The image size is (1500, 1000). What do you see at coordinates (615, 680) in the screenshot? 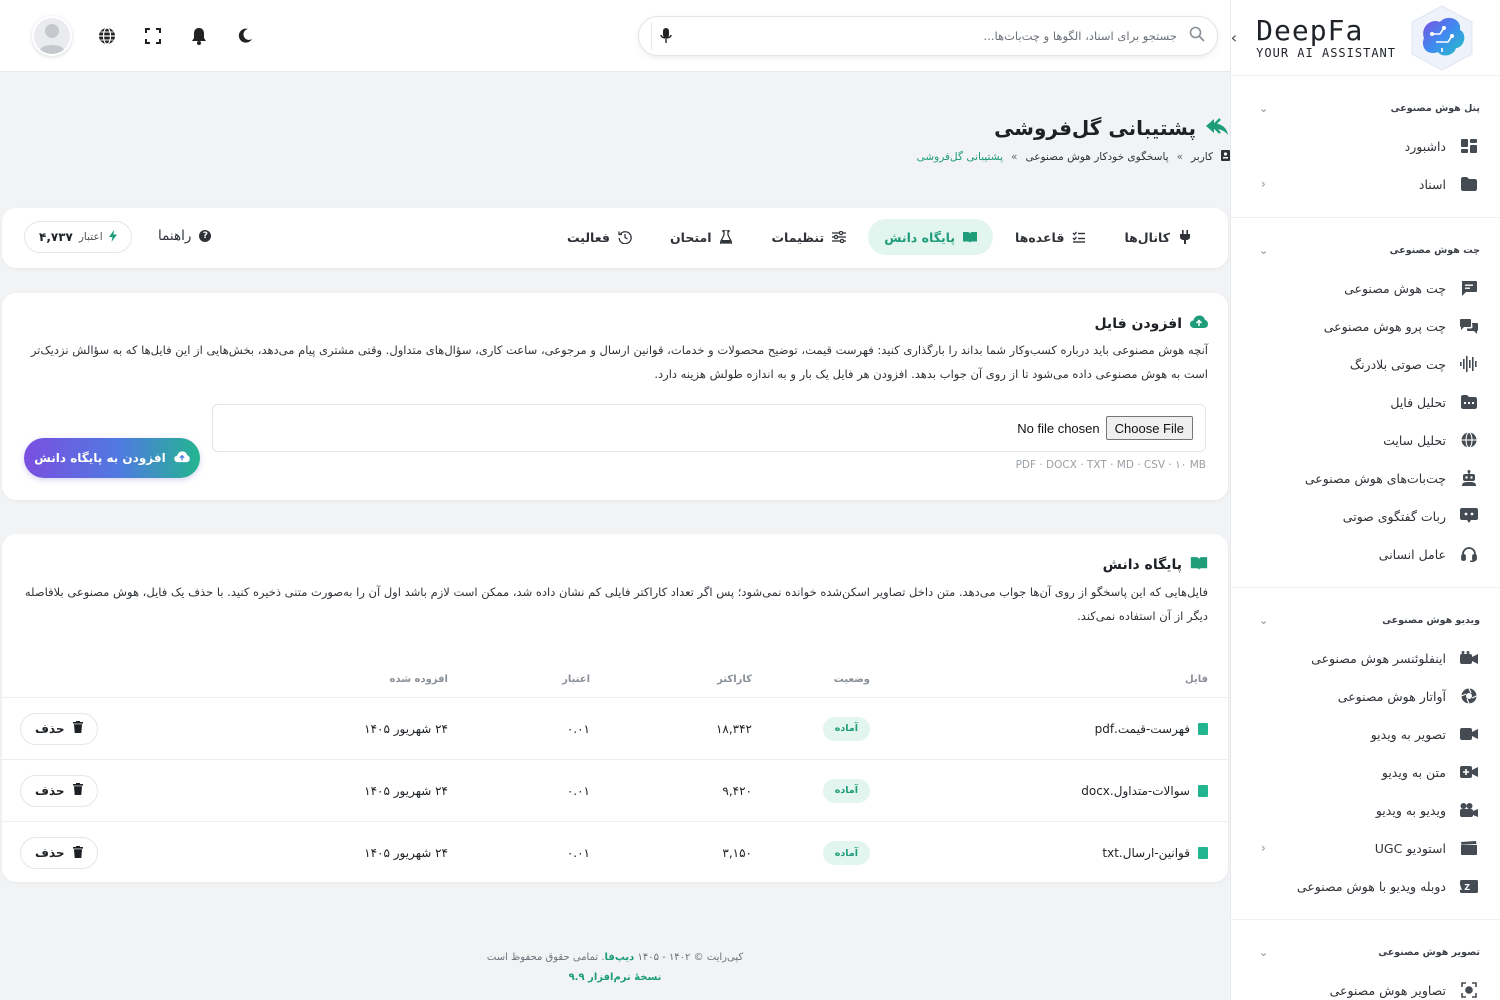
I see `table-header: فایل وضعیت کاراکتر اعتبار افزوده شده` at bounding box center [615, 680].